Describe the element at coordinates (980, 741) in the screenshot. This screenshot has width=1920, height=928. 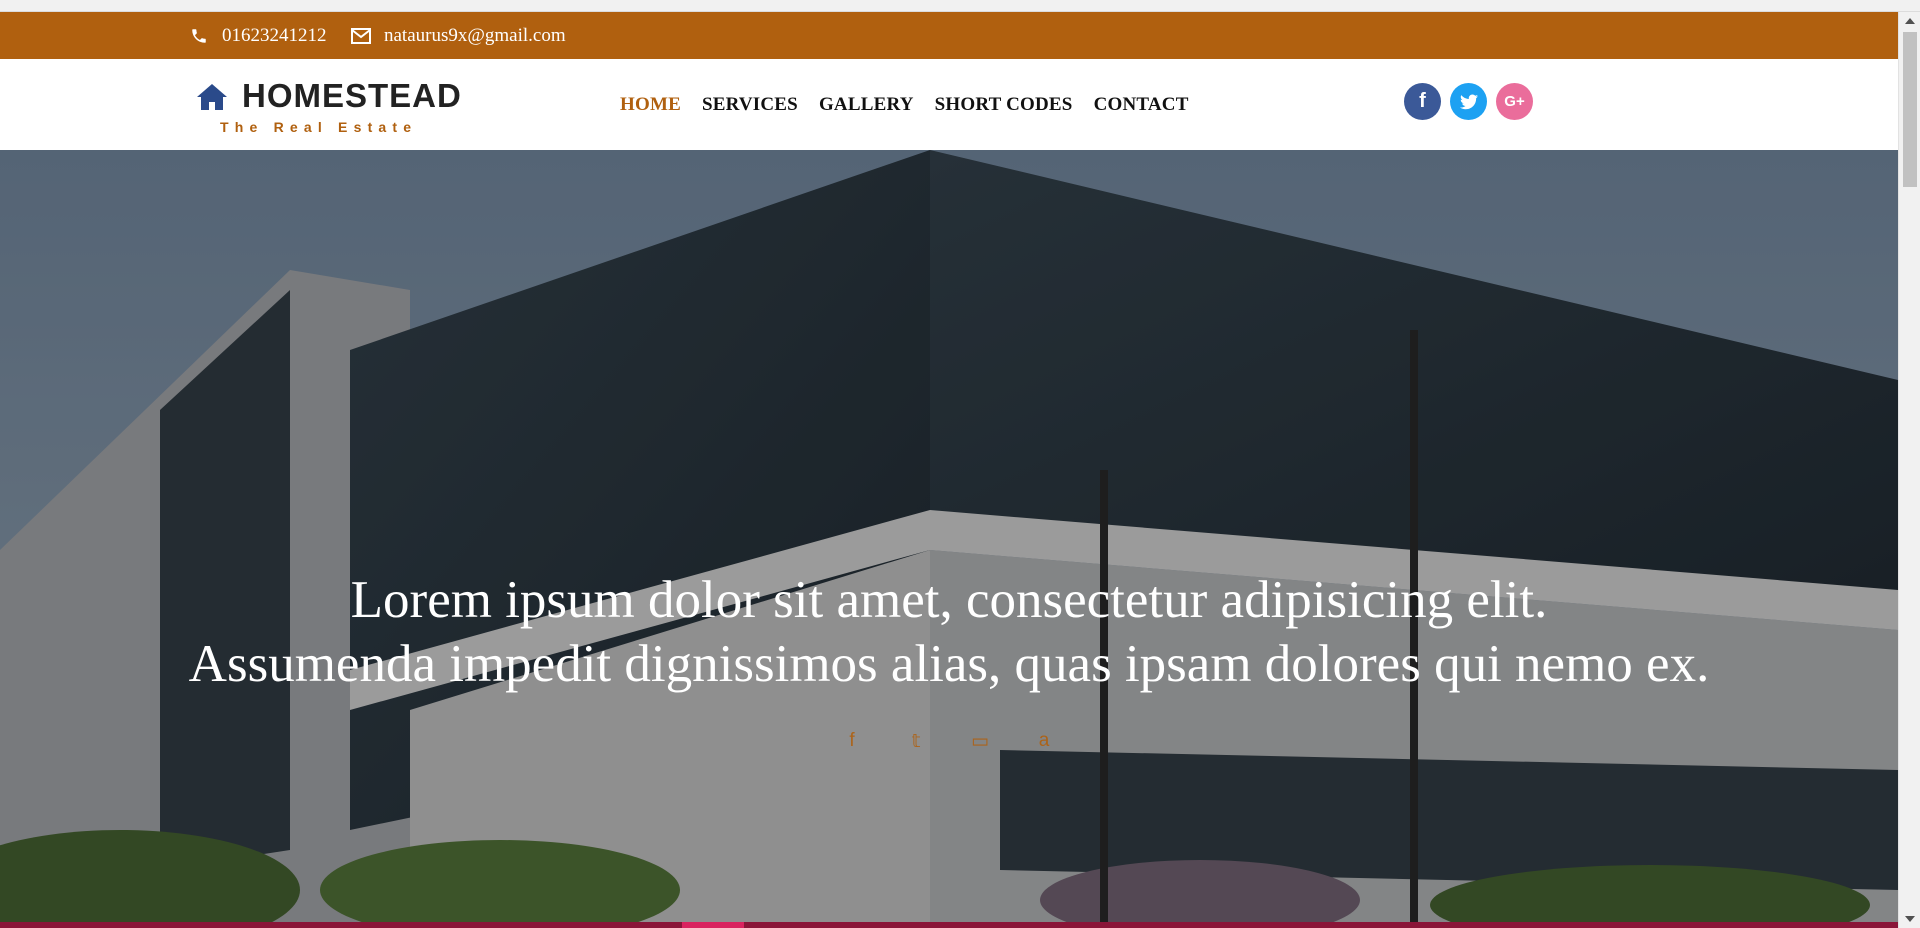
I see `twitch-icon: ▭` at that location.